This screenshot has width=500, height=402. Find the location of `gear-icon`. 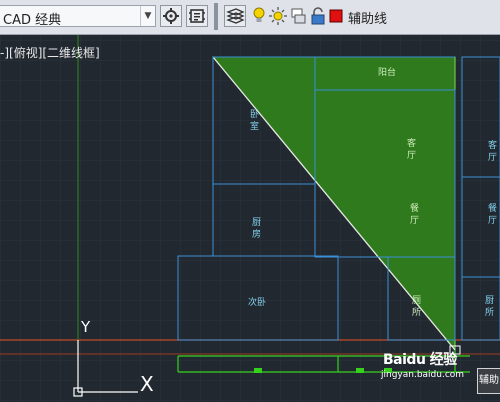

gear-icon is located at coordinates (171, 16).